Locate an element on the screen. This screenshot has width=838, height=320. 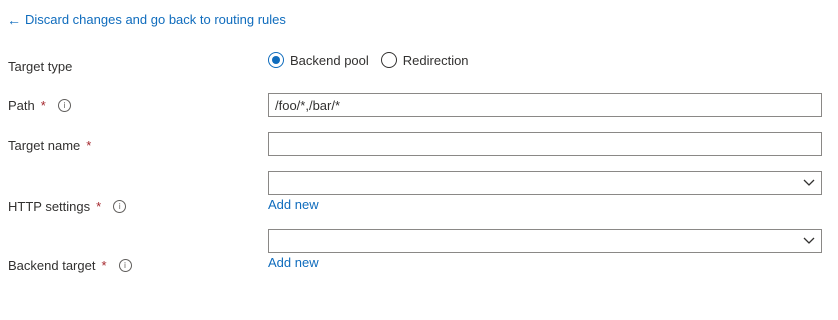
http-settings-add-new-link: Add new is located at coordinates (293, 204).